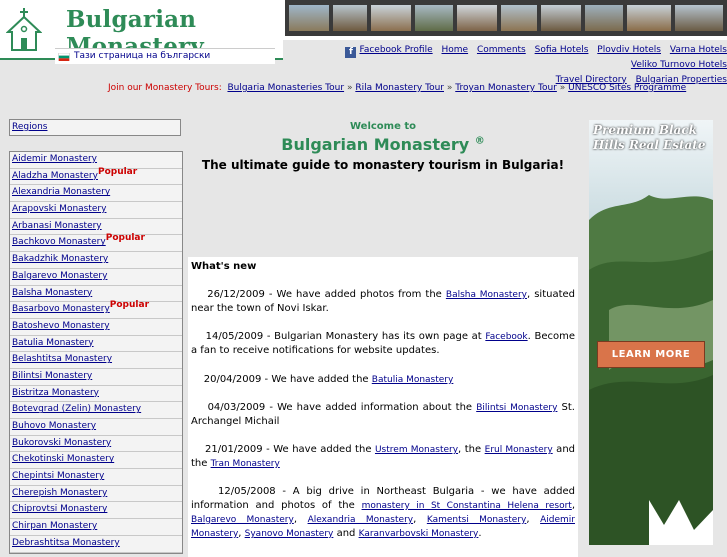  I want to click on monastery-link: Botevgrad (Zelin) Monastery, so click(76, 409).